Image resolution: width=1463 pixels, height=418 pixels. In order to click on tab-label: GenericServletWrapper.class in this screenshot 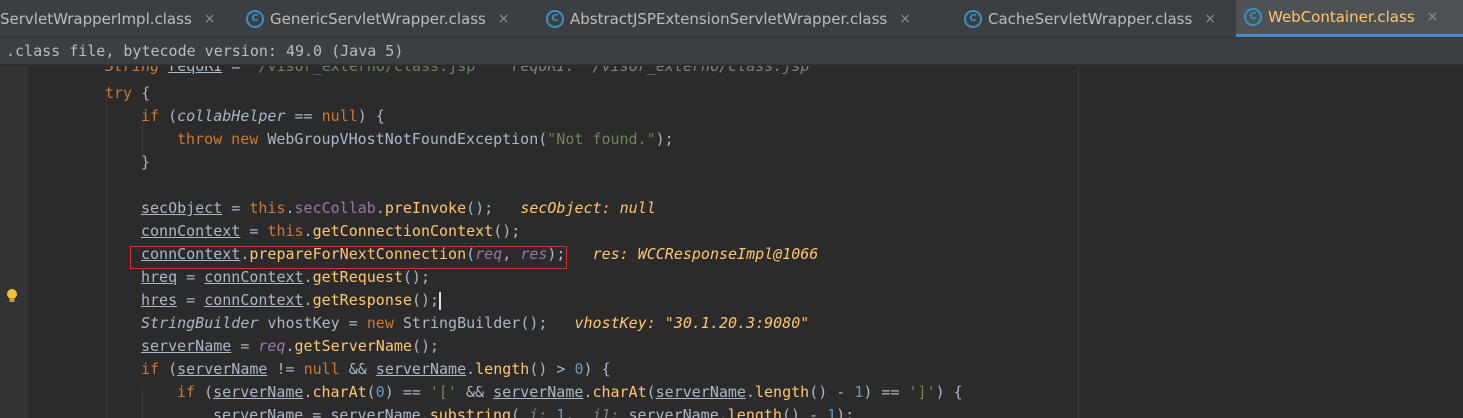, I will do `click(378, 18)`.